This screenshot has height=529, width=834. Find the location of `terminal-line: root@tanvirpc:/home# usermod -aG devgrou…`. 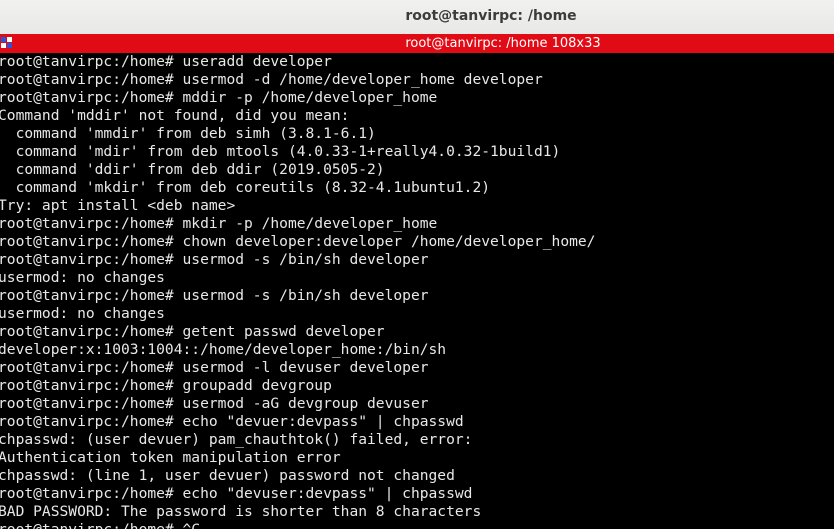

terminal-line: root@tanvirpc:/home# usermod -aG devgrou… is located at coordinates (214, 403).